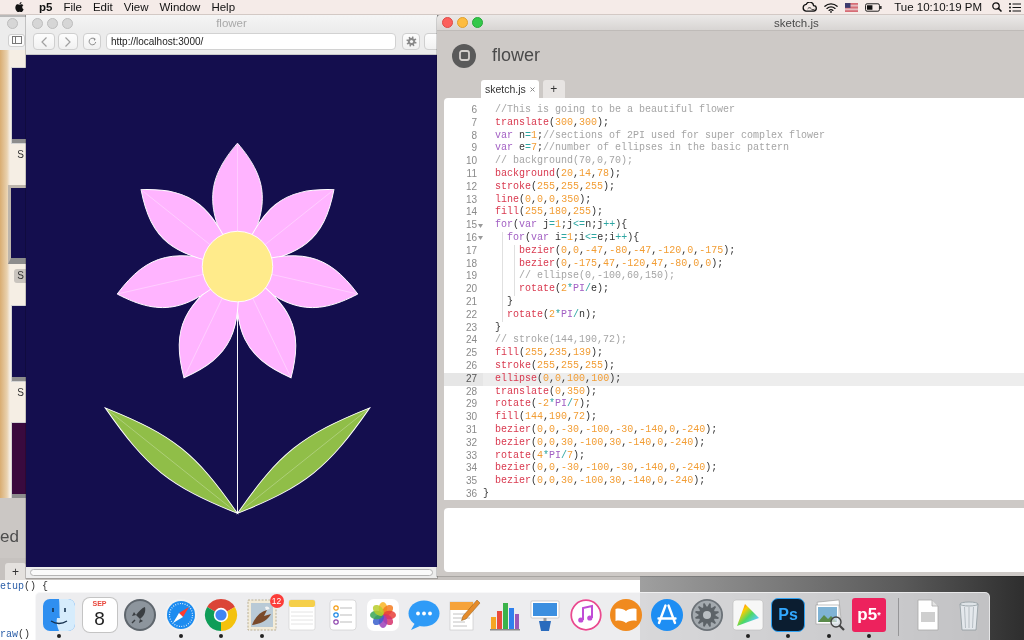  Describe the element at coordinates (561, 238) in the screenshot. I see `code-line: for(var i=1;i<=e;i++){` at that location.